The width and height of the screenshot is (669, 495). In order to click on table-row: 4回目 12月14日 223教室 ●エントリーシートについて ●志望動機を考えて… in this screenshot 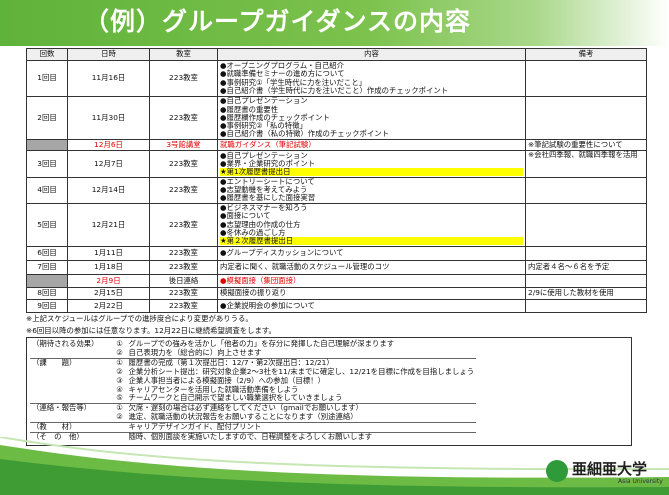, I will do `click(336, 190)`.